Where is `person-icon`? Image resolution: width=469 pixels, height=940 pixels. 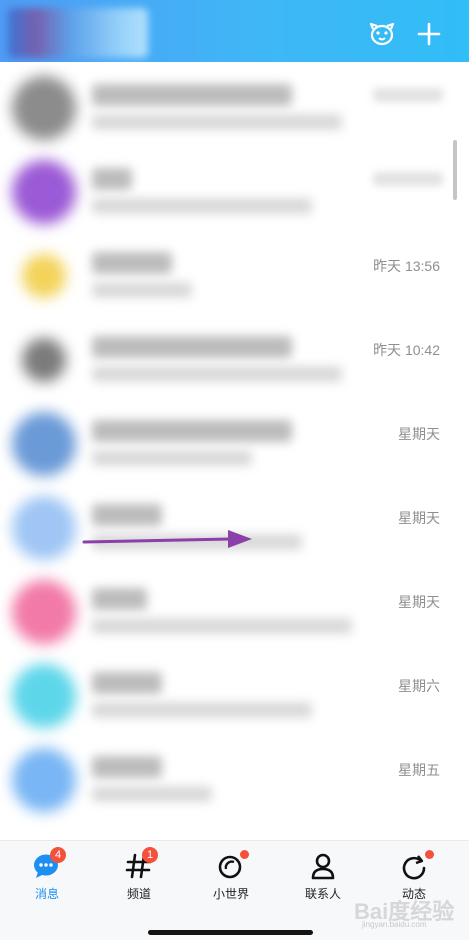 person-icon is located at coordinates (323, 866).